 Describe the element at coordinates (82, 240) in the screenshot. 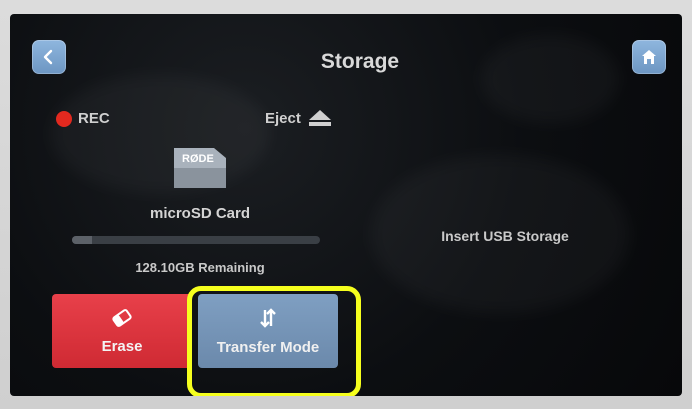

I see `storage-usage-fill` at that location.